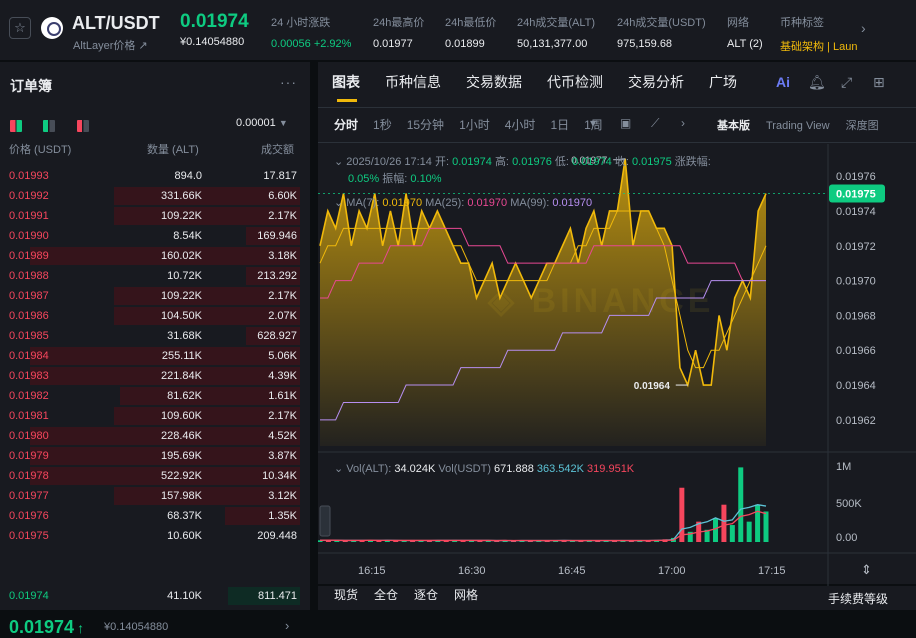 The image size is (916, 638). I want to click on ask-price: 0.01985, so click(29, 336).